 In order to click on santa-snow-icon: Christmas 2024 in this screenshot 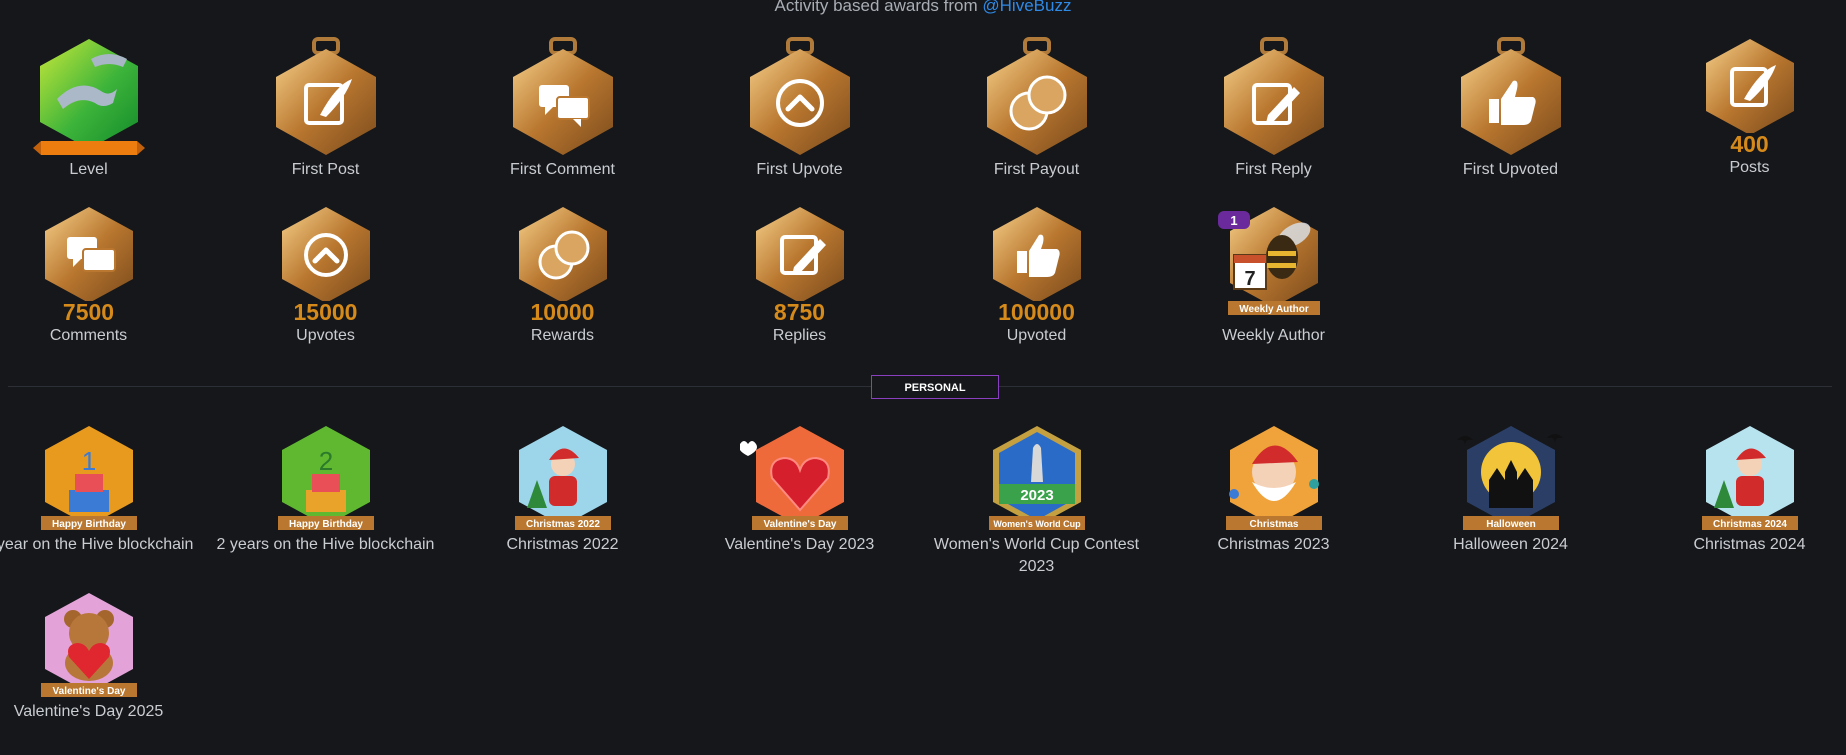, I will do `click(1749, 478)`.